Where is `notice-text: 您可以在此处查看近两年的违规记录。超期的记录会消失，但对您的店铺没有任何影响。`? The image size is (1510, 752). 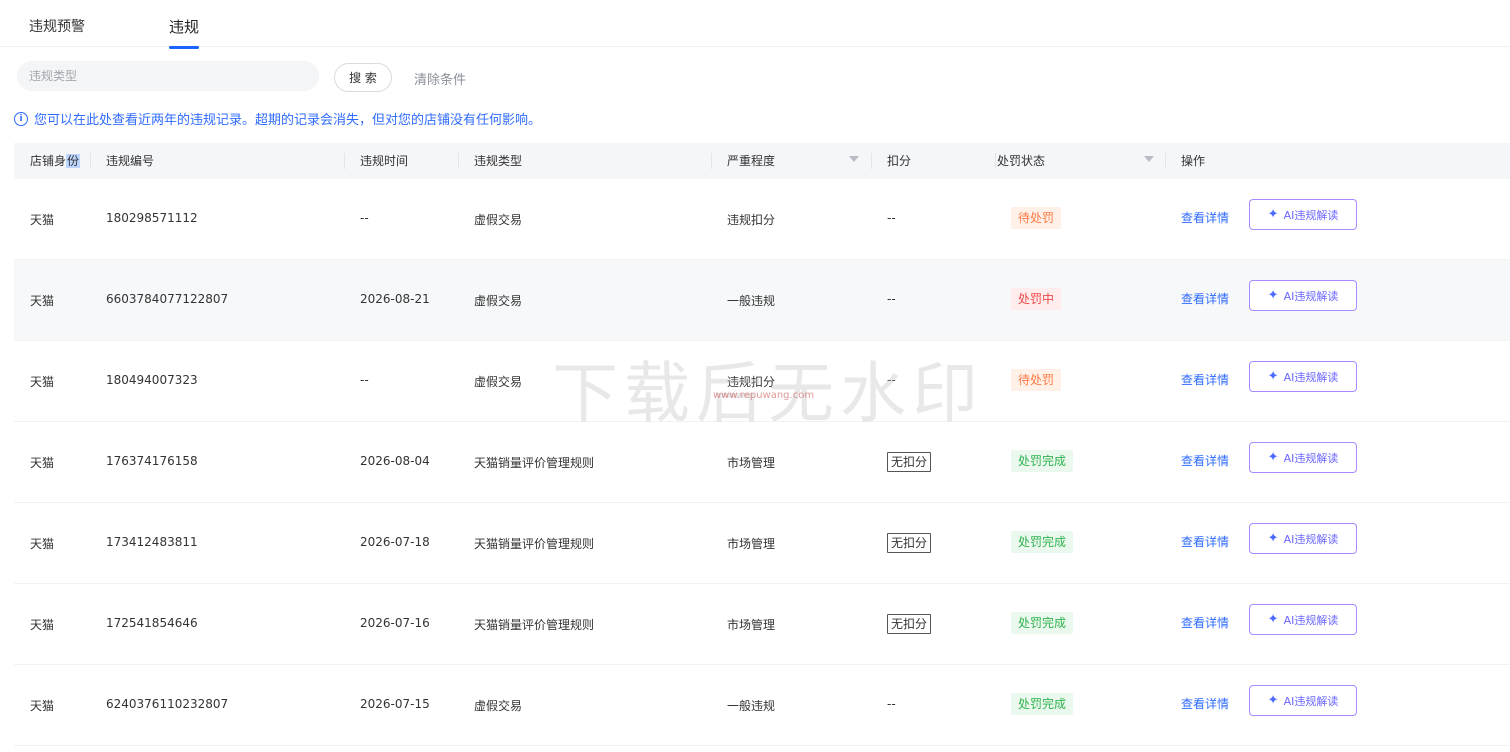
notice-text: 您可以在此处查看近两年的违规记录。超期的记录会消失，但对您的店铺没有任何影响。 is located at coordinates (288, 120).